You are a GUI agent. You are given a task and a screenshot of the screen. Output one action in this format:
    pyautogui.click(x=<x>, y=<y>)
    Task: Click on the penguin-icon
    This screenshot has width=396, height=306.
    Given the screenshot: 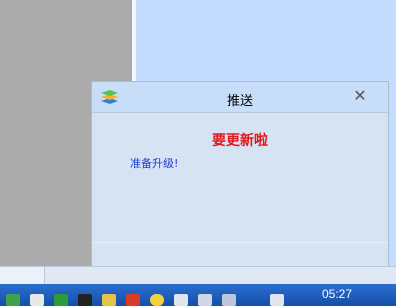 What is the action you would take?
    pyautogui.click(x=85, y=300)
    